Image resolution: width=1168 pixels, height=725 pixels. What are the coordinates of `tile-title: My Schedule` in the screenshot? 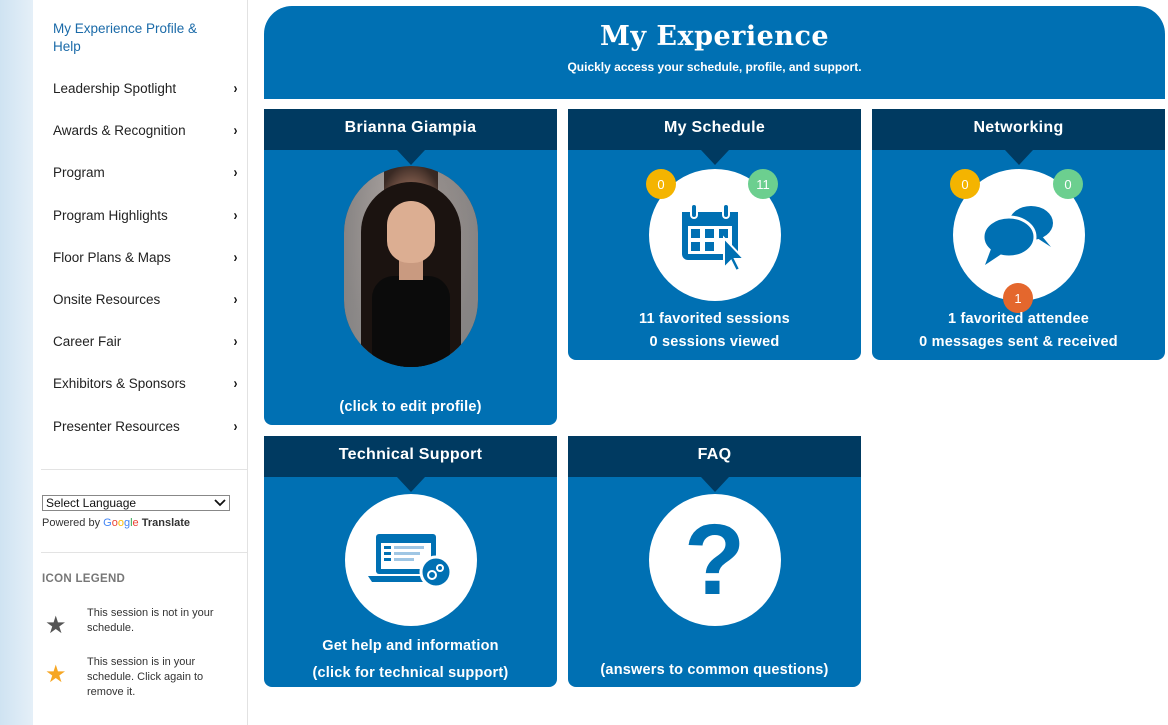 It's located at (714, 129).